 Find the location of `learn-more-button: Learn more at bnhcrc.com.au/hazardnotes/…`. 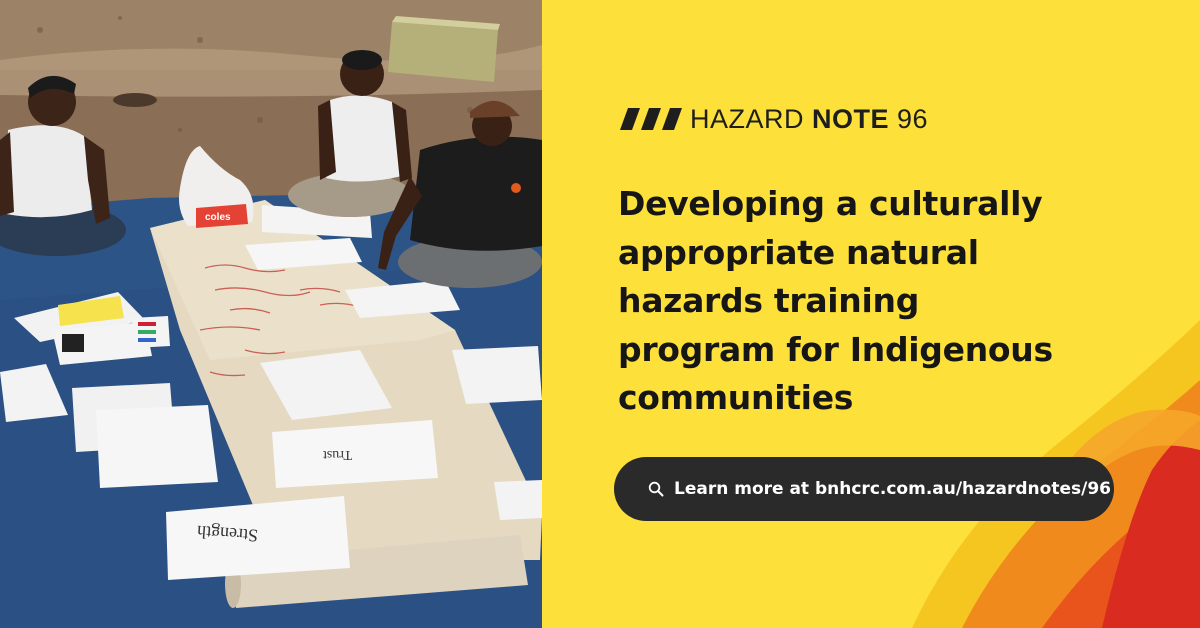

learn-more-button: Learn more at bnhcrc.com.au/hazardnotes/… is located at coordinates (864, 489).